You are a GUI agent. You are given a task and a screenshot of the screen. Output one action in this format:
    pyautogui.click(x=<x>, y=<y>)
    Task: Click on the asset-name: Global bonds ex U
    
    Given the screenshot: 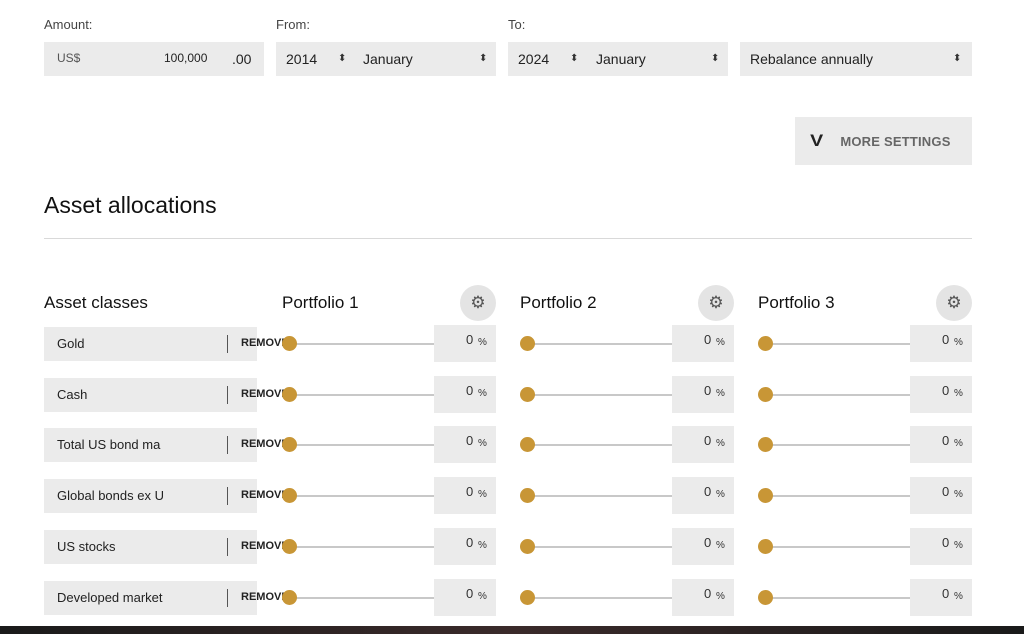 What is the action you would take?
    pyautogui.click(x=113, y=495)
    